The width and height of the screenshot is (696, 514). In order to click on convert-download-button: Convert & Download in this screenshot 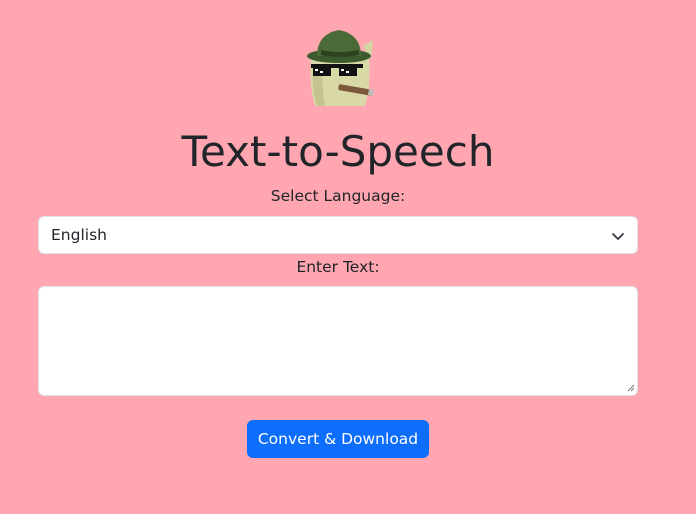, I will do `click(338, 439)`.